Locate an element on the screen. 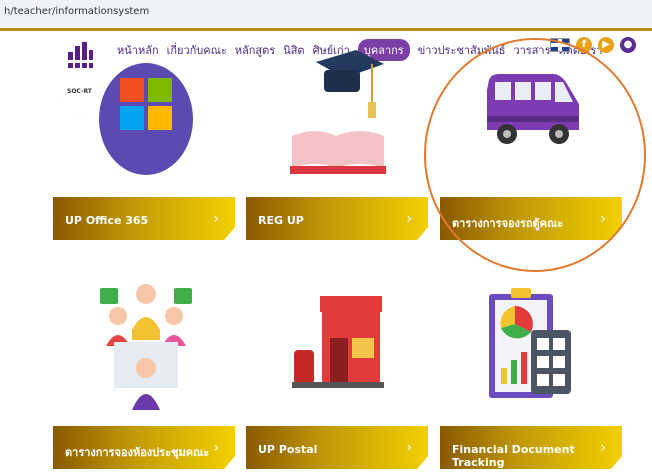 This screenshot has height=473, width=652. card-meeting-room-booking: ตารางการจองห้องประชุมคณะ › is located at coordinates (144, 447).